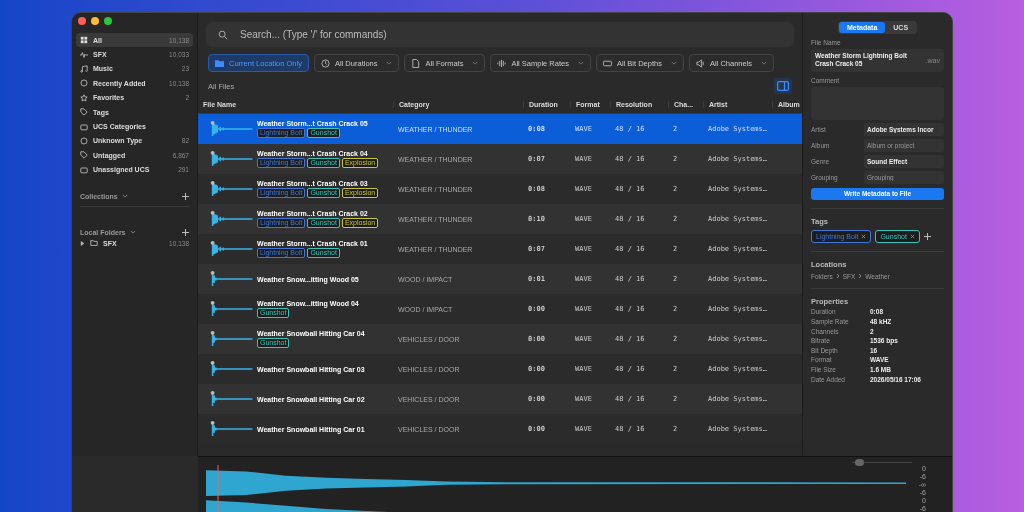 This screenshot has width=1024, height=512. I want to click on close-button, so click(82, 21).